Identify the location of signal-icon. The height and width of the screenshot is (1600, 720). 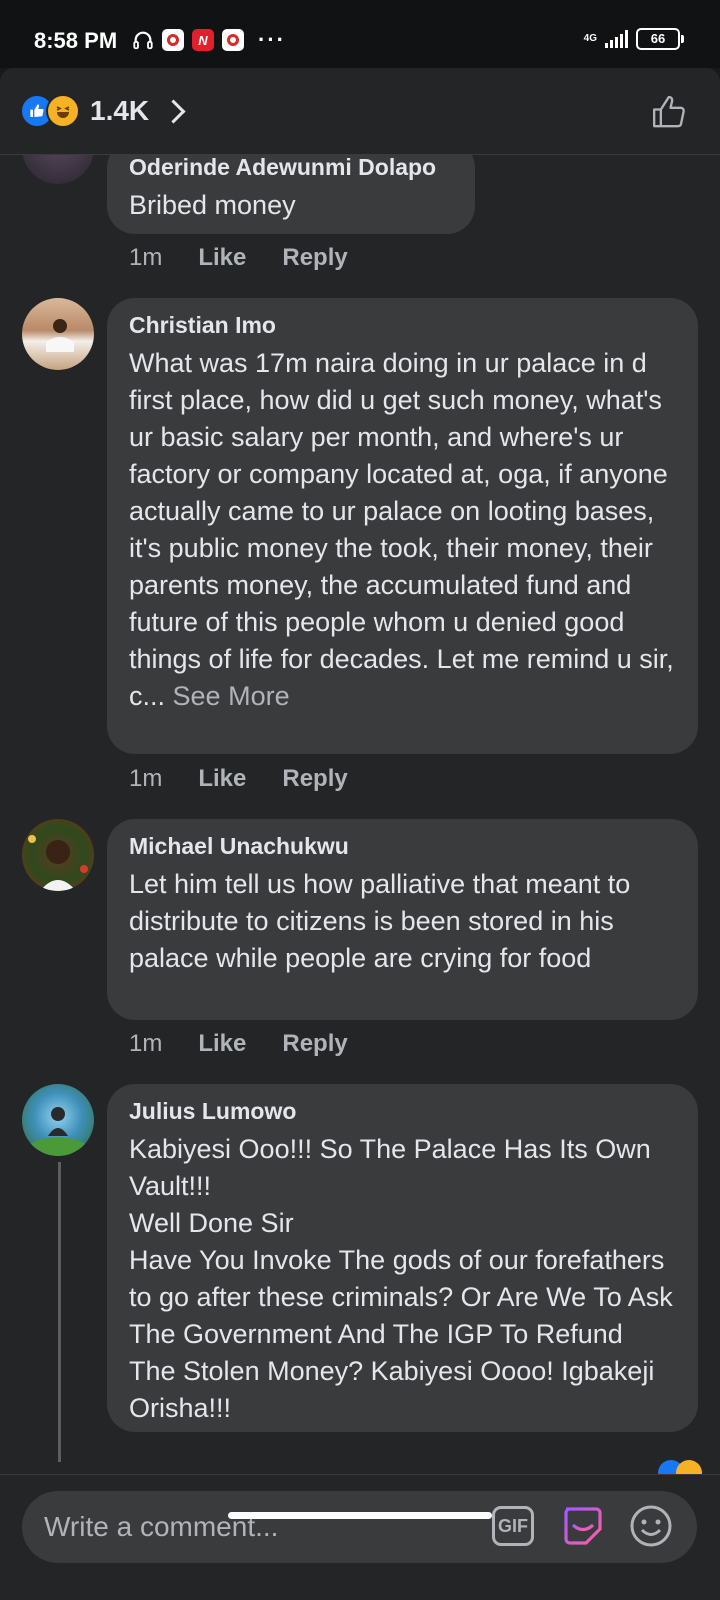
(616, 39).